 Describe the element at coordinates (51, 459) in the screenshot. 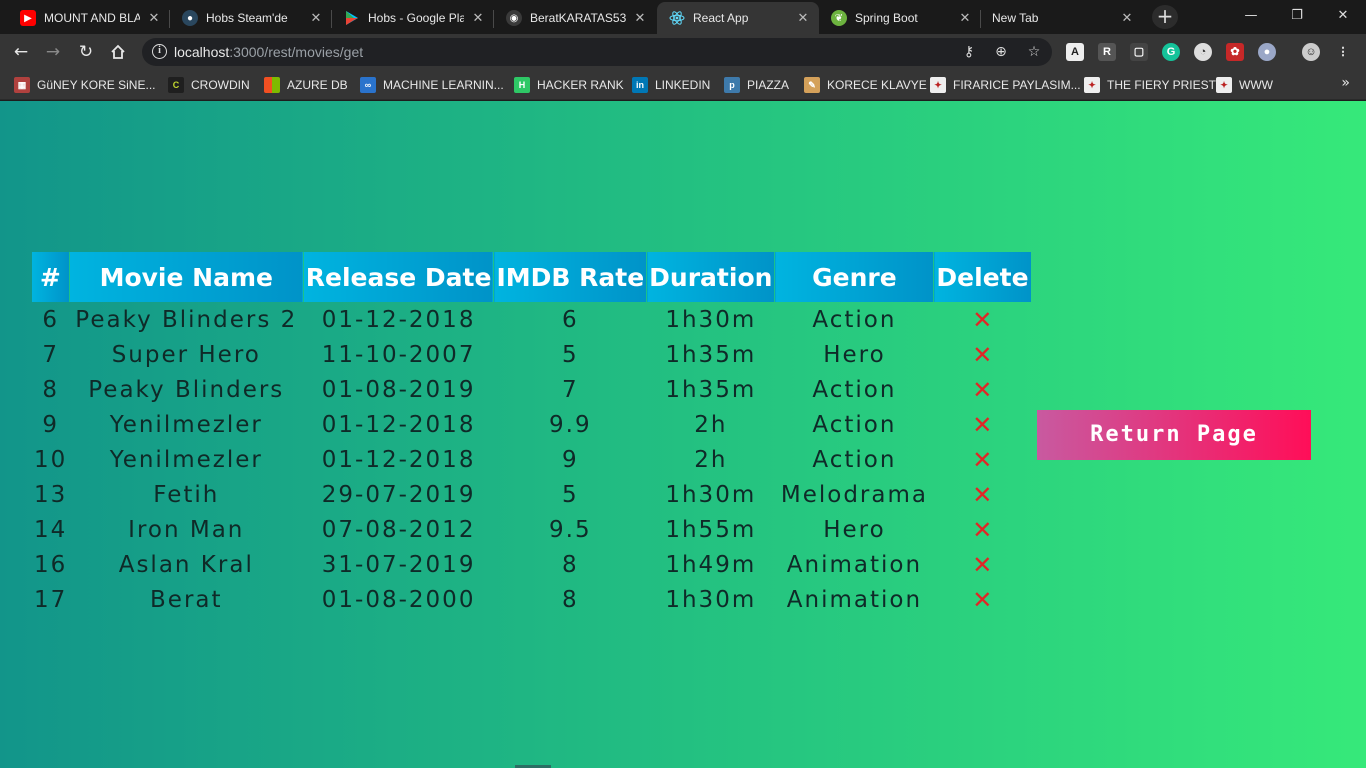

I see `cell-id: 10` at that location.